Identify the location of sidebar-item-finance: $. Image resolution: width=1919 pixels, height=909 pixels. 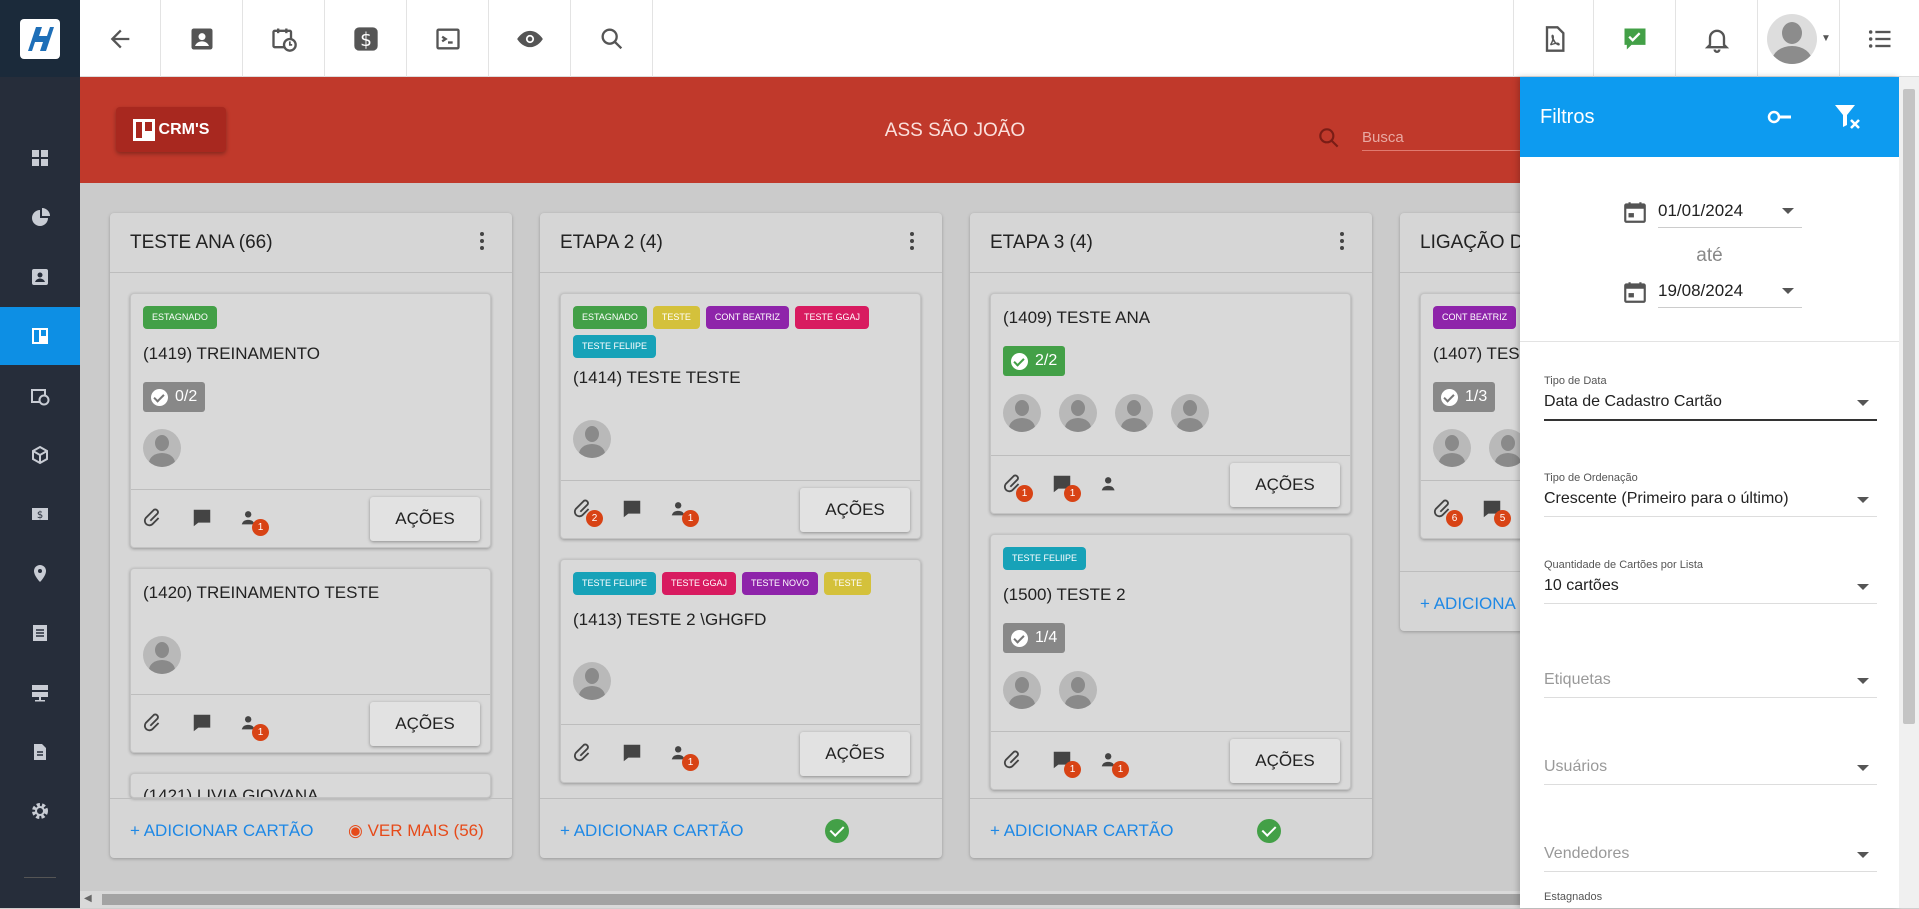
(40, 514).